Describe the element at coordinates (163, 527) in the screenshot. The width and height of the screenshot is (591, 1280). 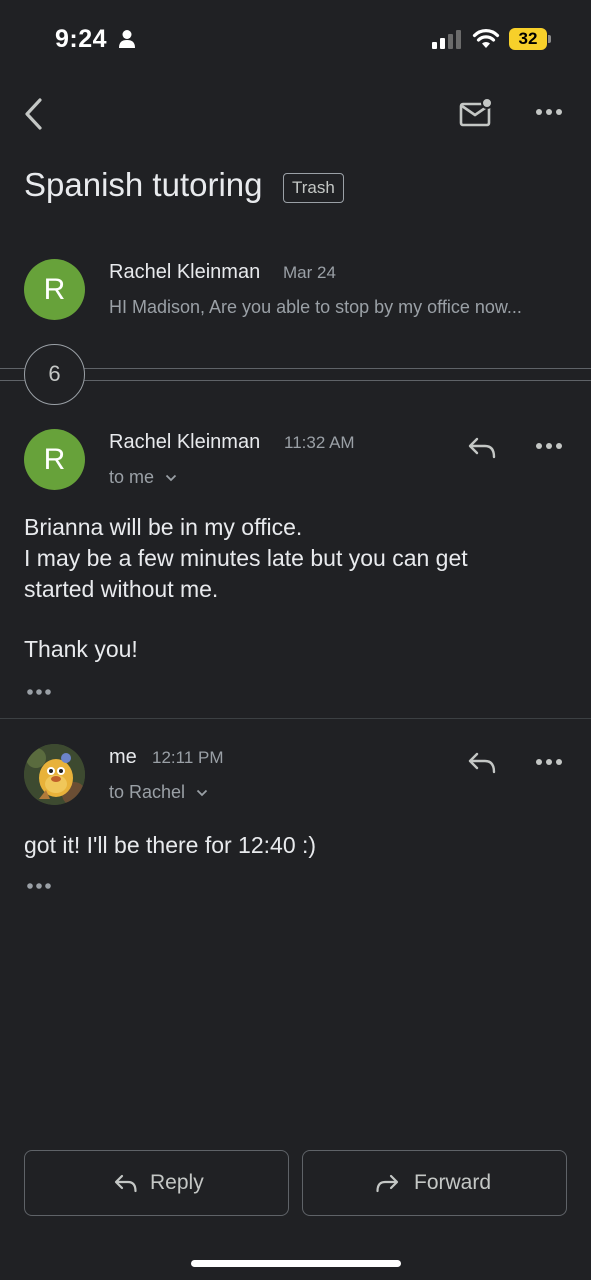
I see `body-line: Brianna will be in my office.` at that location.